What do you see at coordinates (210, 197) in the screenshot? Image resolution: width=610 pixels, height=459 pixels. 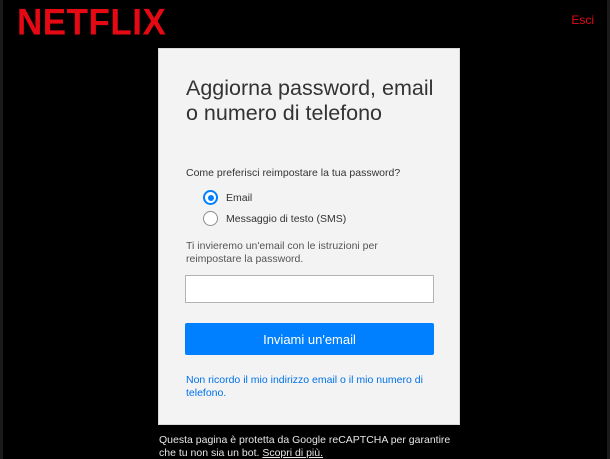 I see `email-radio` at bounding box center [210, 197].